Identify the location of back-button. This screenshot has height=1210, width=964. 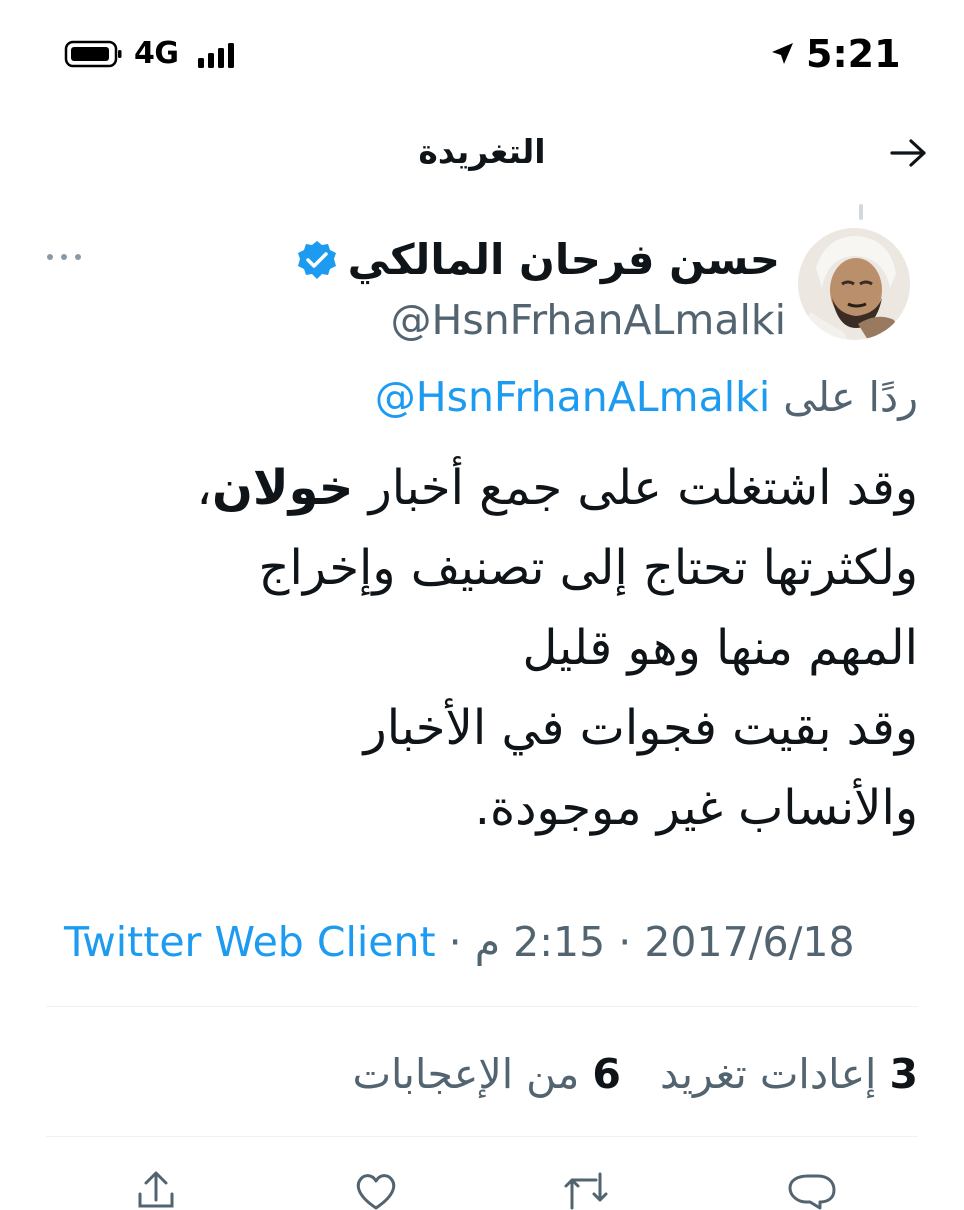
(909, 153).